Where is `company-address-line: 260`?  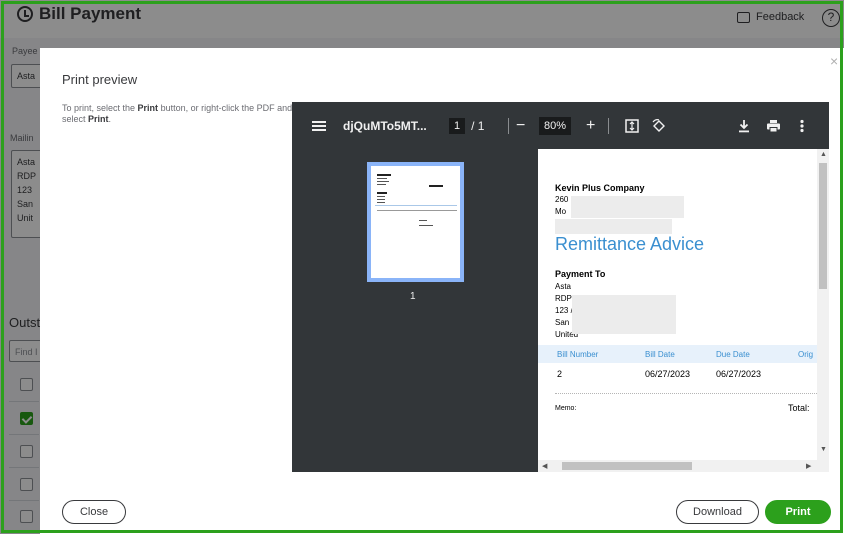 company-address-line: 260 is located at coordinates (562, 199).